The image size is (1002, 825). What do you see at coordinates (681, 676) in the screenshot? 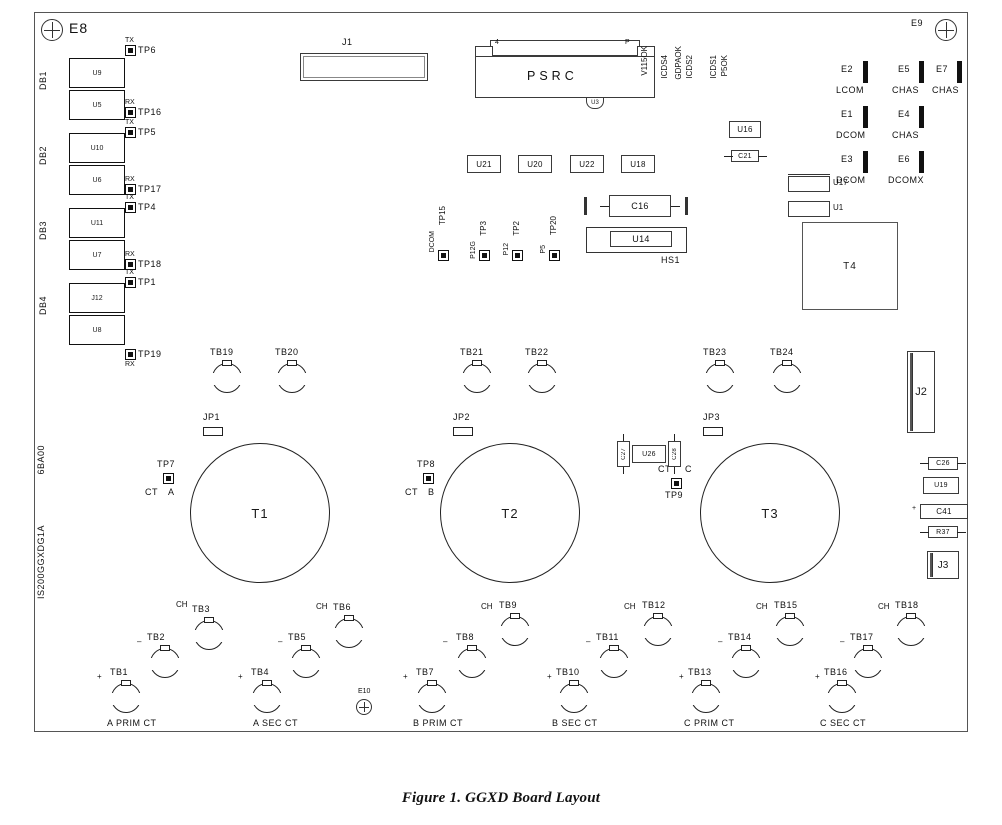
I see `terminal-sign-tb13: +` at bounding box center [681, 676].